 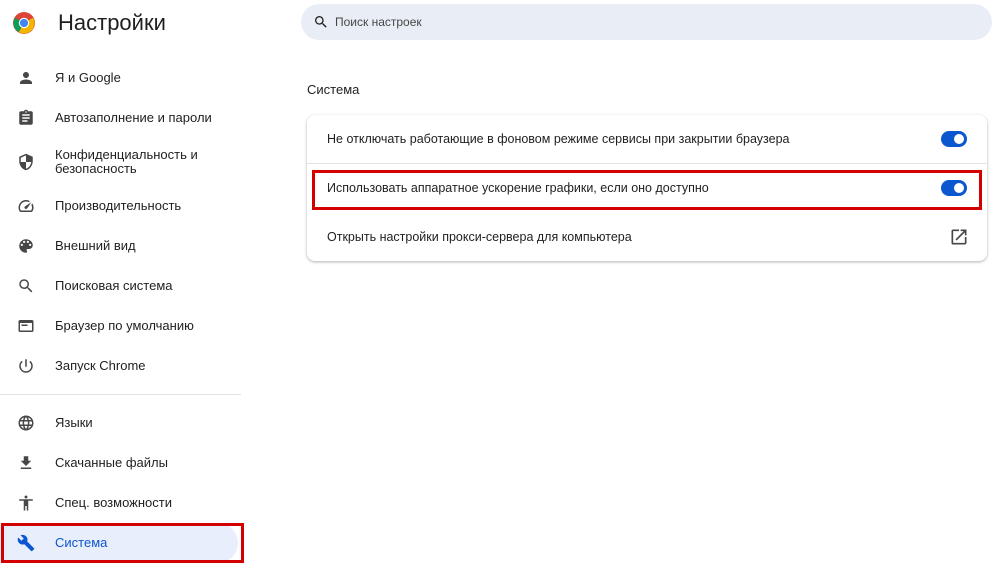 I want to click on search-input, so click(x=635, y=22).